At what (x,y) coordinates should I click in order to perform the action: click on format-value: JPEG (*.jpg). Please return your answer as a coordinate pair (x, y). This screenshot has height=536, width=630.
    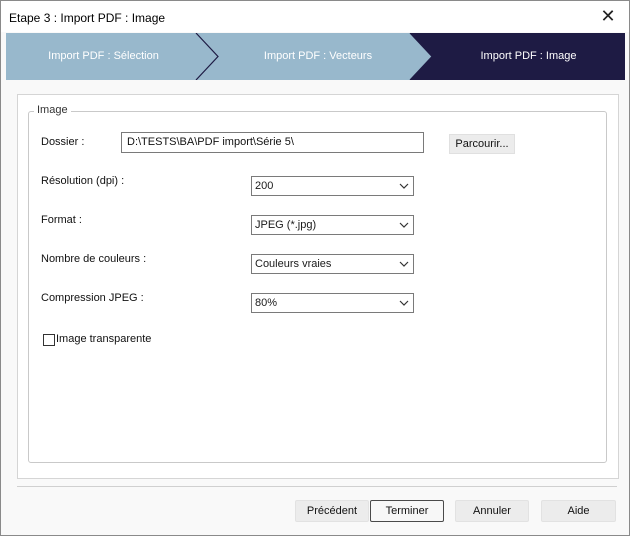
    Looking at the image, I should click on (286, 225).